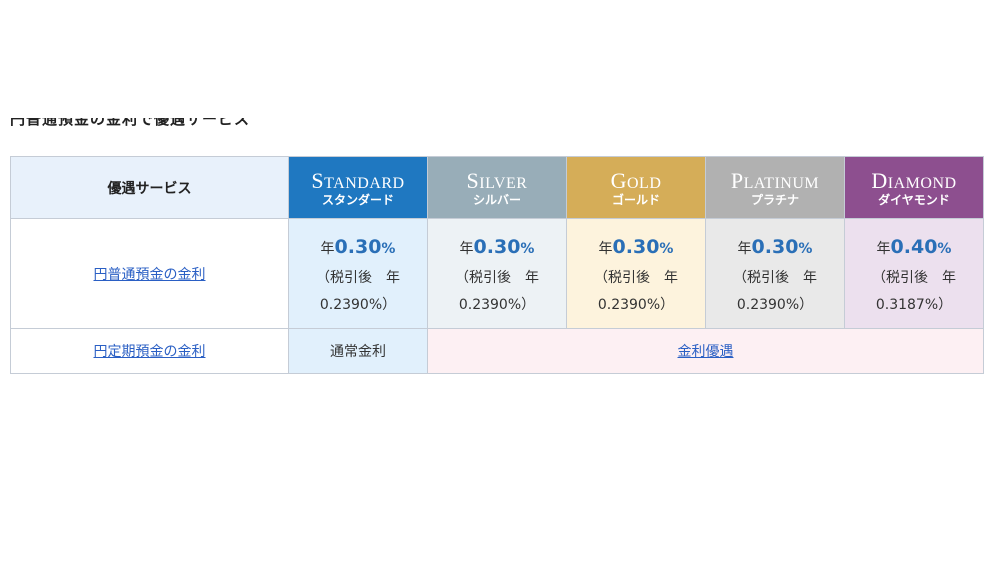 The width and height of the screenshot is (1000, 562). What do you see at coordinates (150, 352) in the screenshot?
I see `time-deposit-rate-link: 円定期預金の金利` at bounding box center [150, 352].